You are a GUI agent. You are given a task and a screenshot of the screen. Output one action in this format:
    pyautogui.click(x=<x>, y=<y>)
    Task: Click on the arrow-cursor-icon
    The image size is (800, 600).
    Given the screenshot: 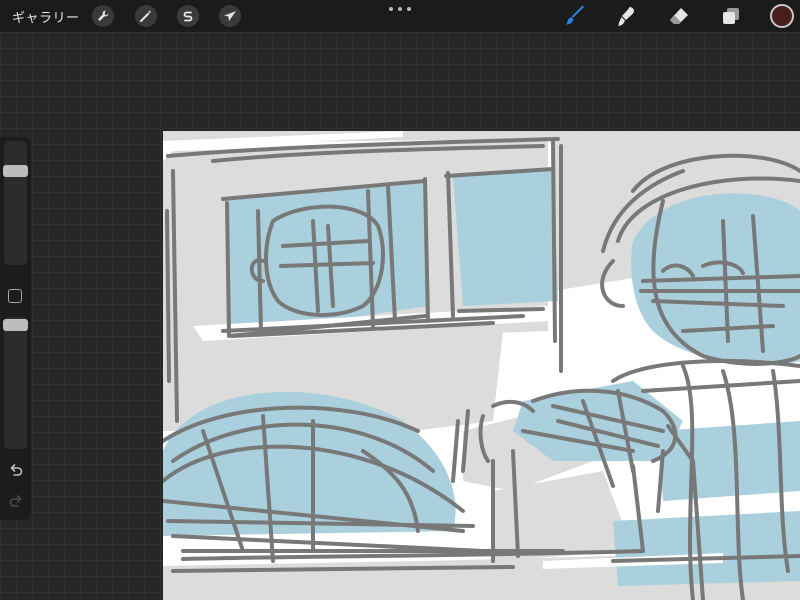 What is the action you would take?
    pyautogui.click(x=230, y=16)
    